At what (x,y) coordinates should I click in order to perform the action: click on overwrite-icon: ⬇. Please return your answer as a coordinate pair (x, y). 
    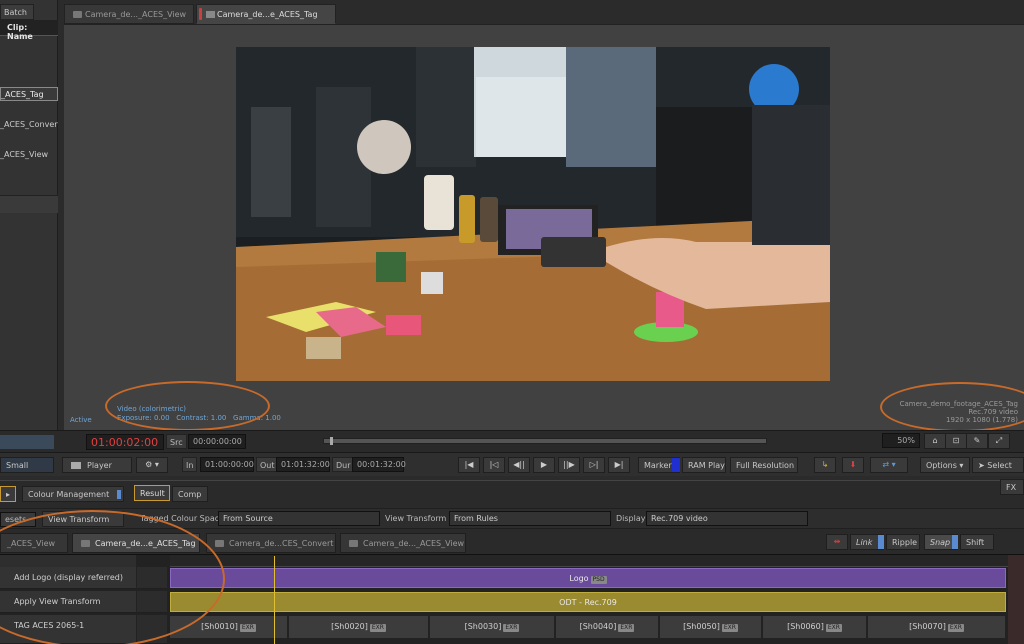
    Looking at the image, I should click on (853, 465).